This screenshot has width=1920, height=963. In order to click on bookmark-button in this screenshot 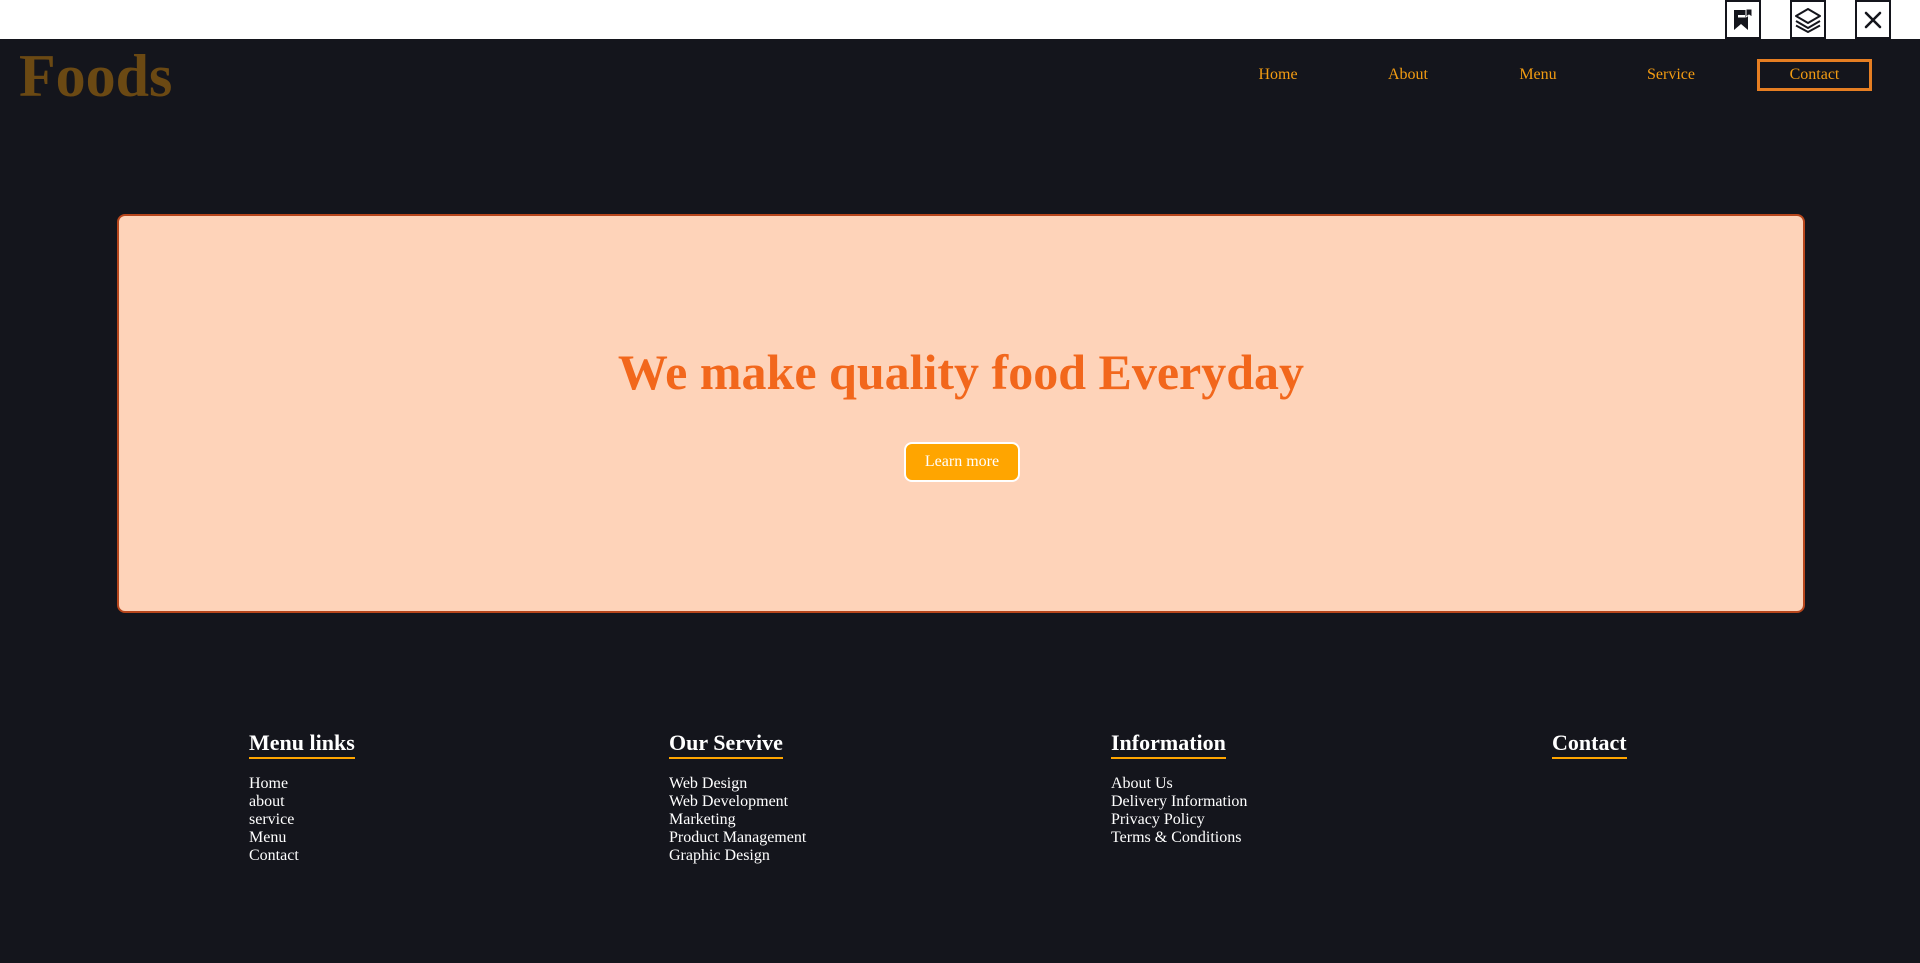, I will do `click(1743, 19)`.